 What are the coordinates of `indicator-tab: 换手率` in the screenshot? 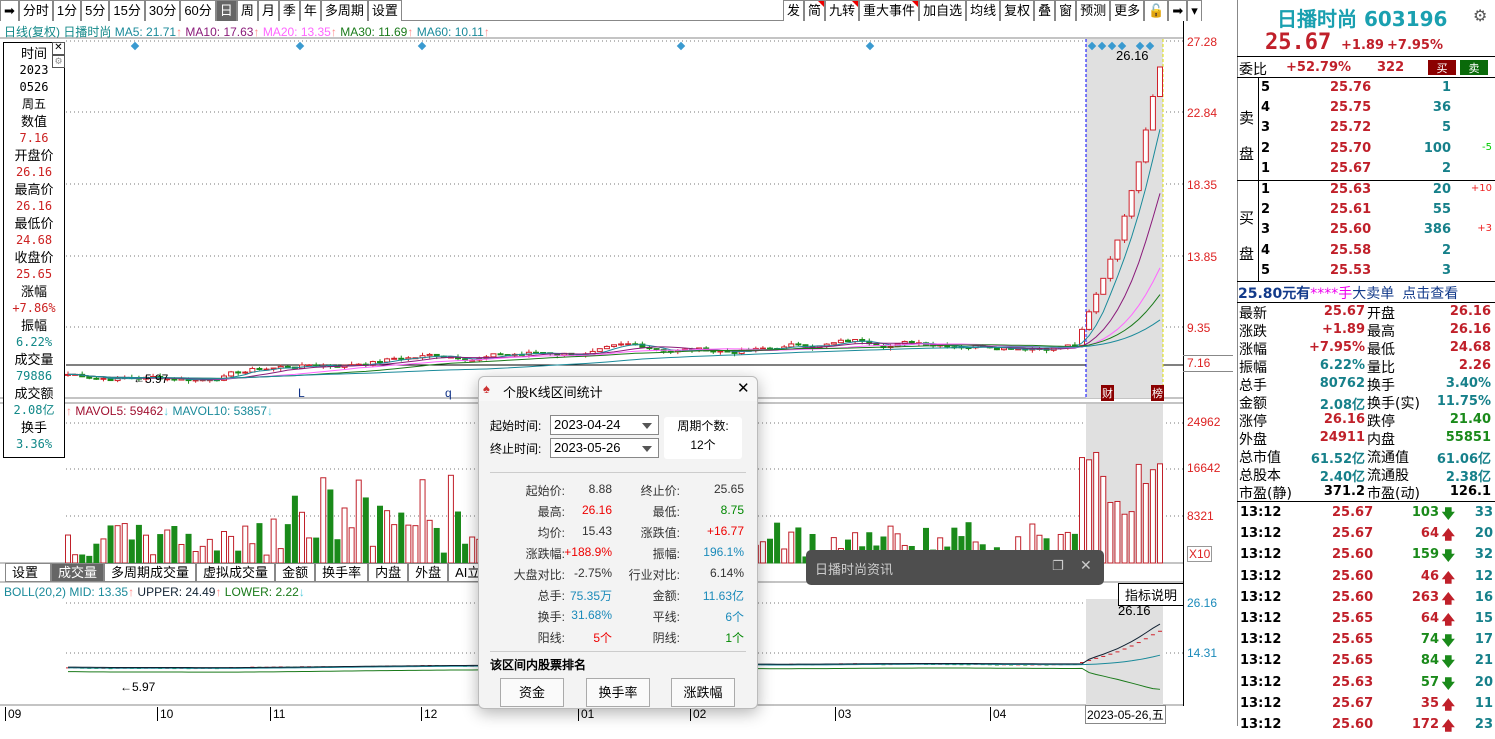 It's located at (342, 572).